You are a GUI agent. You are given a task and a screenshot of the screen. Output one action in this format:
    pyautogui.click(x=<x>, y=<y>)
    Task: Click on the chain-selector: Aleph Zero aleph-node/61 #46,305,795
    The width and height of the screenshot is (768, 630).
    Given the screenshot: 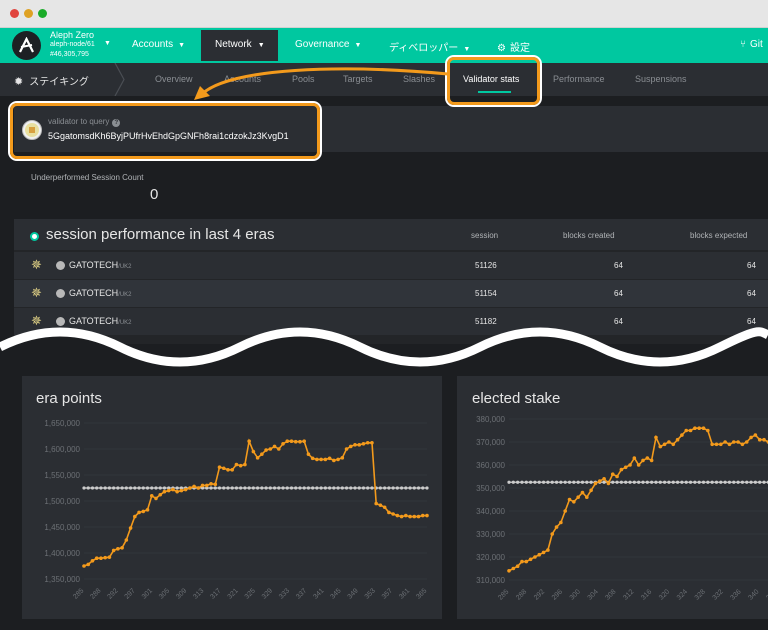 What is the action you would take?
    pyautogui.click(x=72, y=45)
    